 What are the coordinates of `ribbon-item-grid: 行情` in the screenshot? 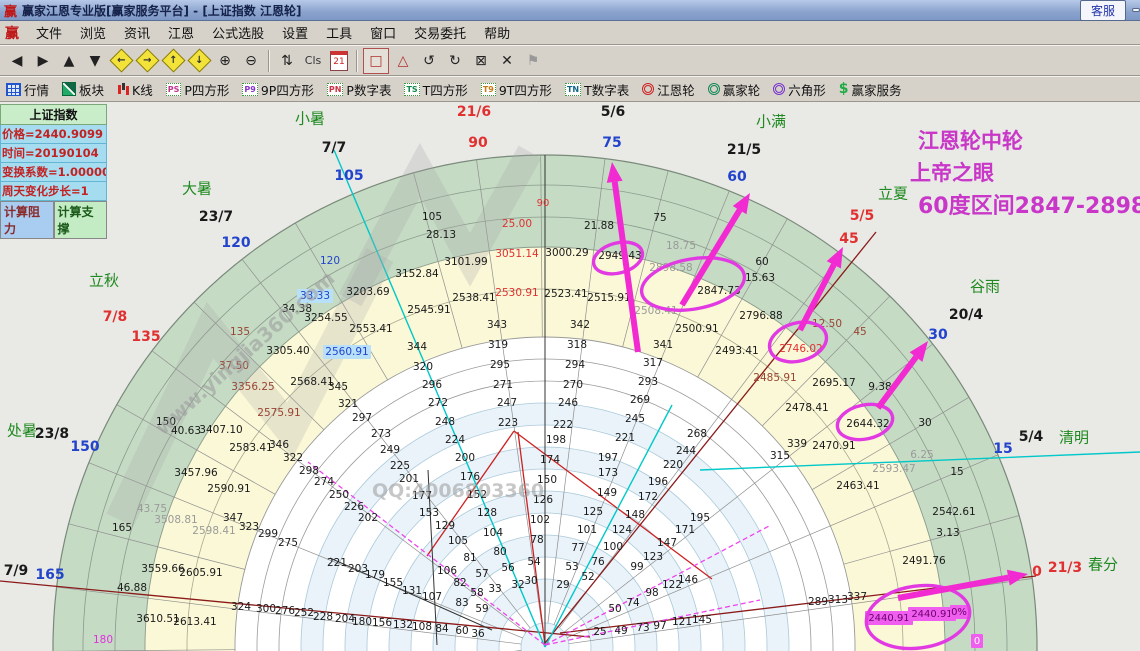 It's located at (27, 89).